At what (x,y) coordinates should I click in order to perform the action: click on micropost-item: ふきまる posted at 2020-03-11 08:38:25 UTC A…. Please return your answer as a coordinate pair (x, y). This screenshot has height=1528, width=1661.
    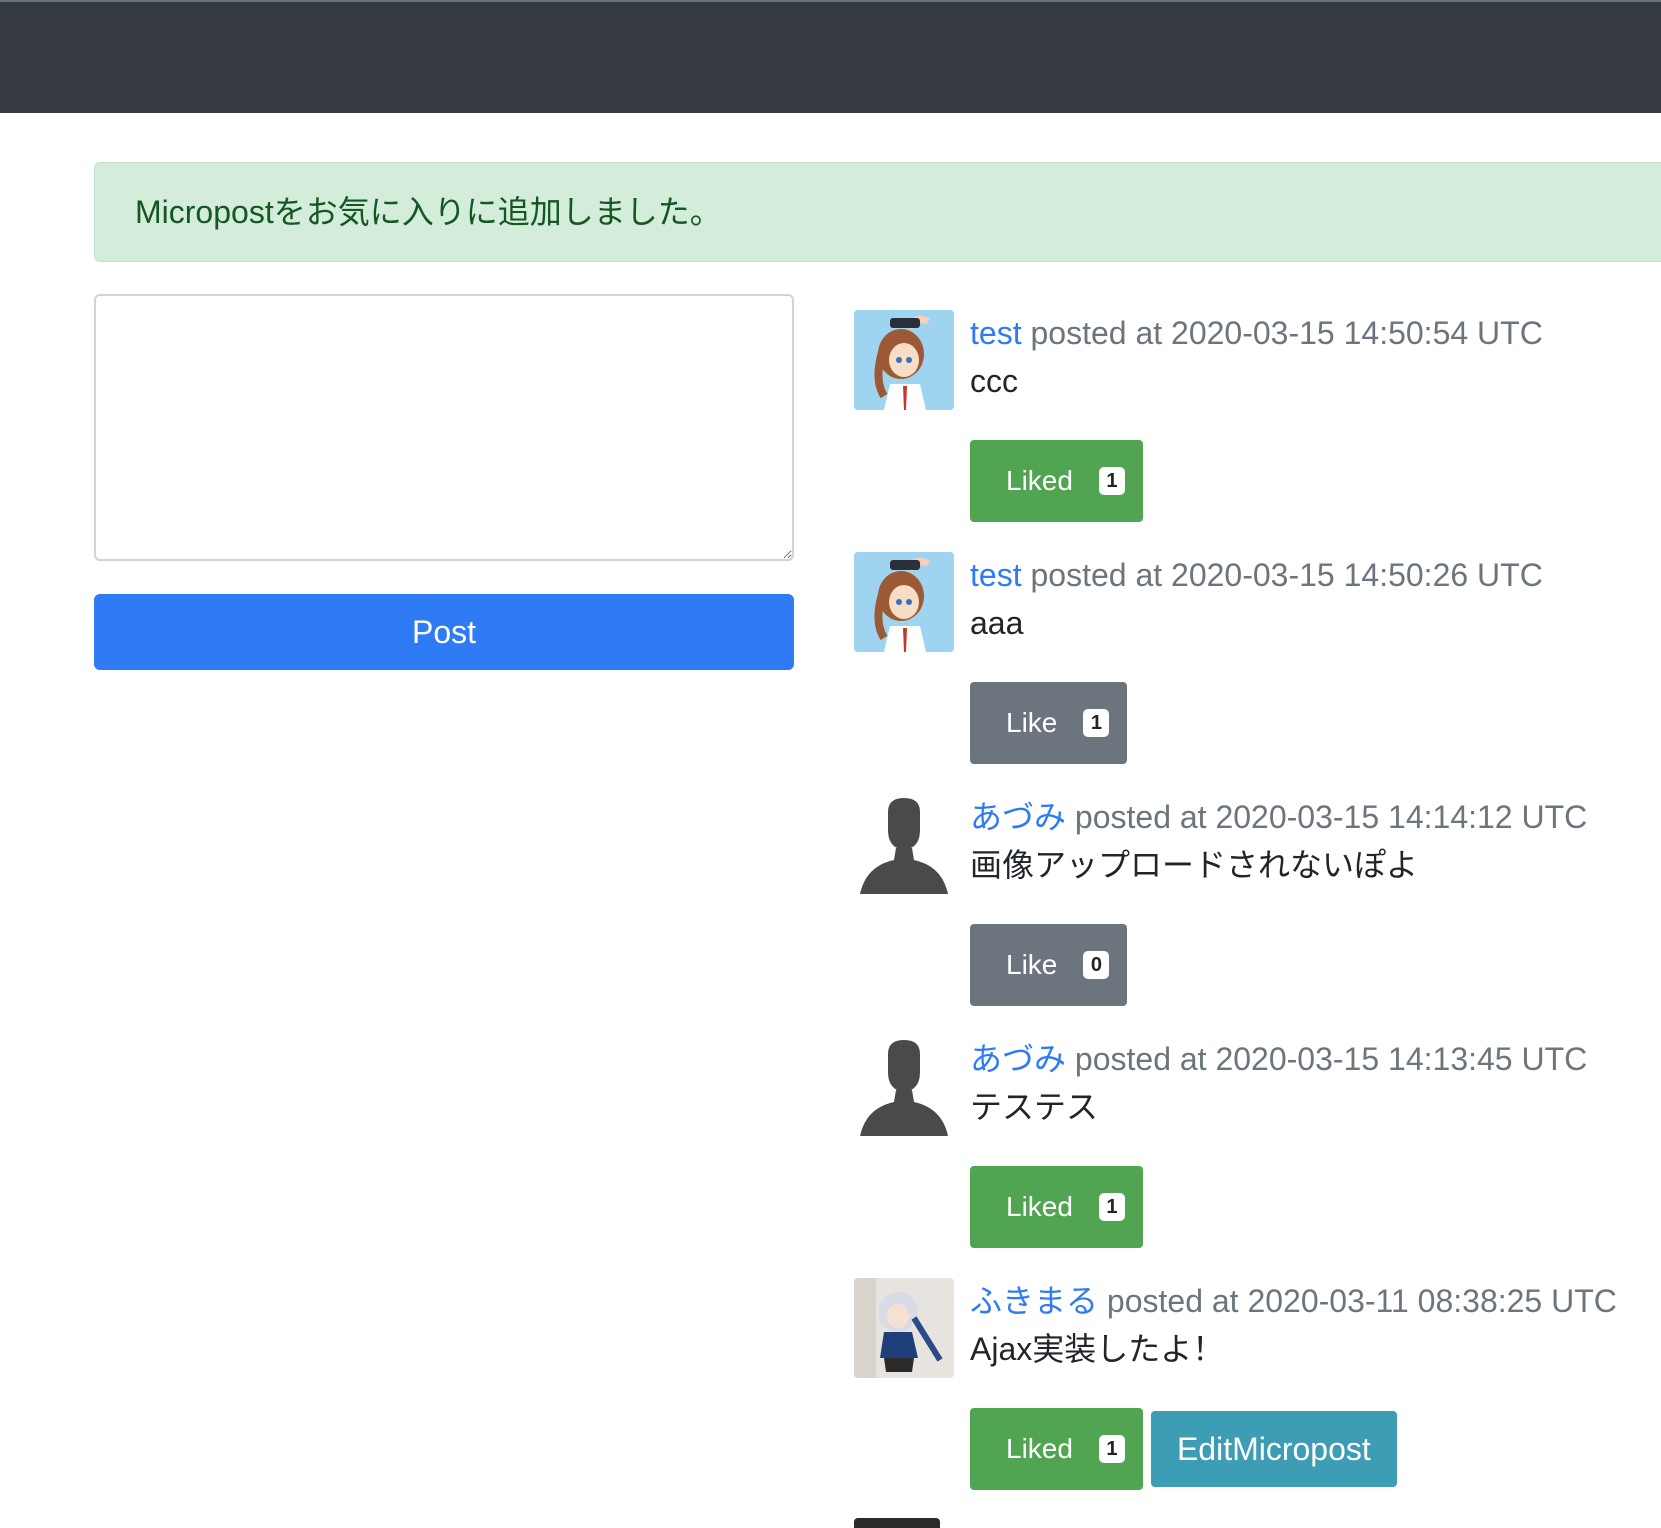
    Looking at the image, I should click on (1257, 1399).